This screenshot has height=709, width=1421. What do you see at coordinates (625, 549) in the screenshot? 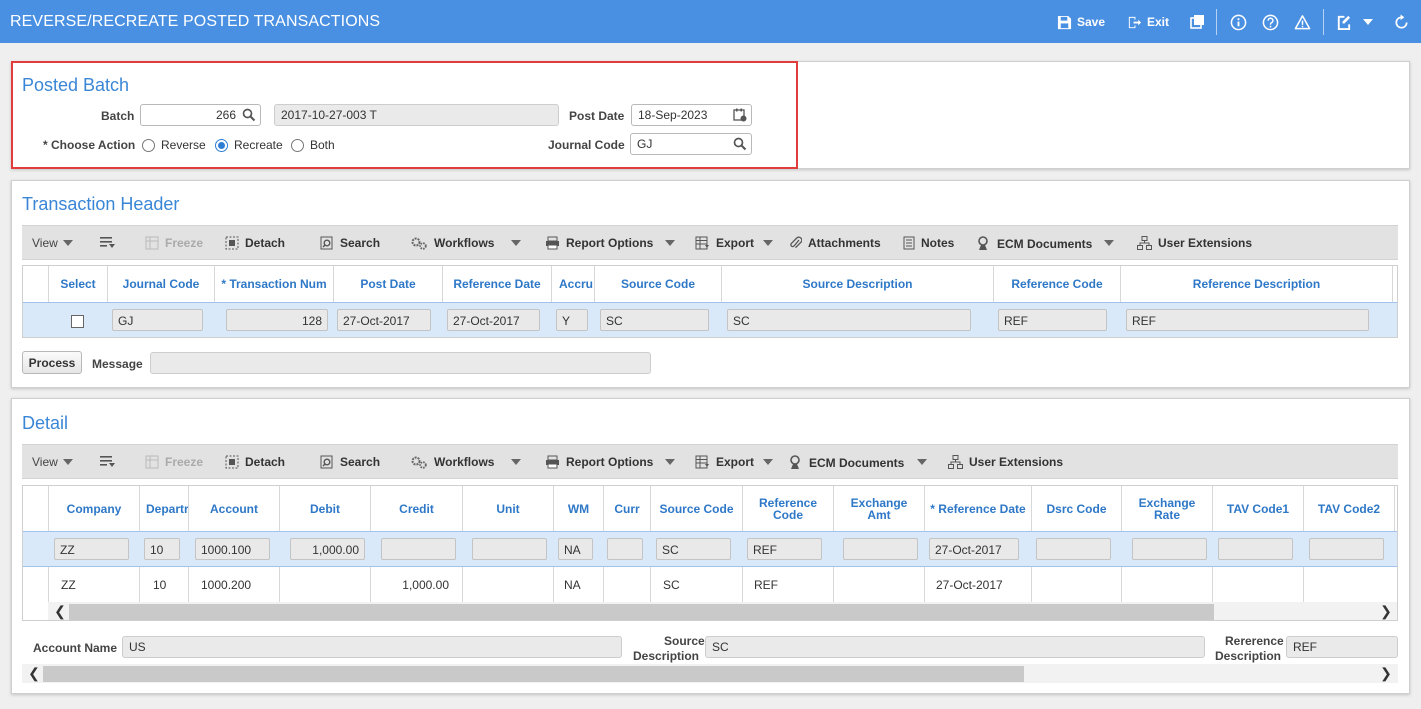
I see `curr-cell` at bounding box center [625, 549].